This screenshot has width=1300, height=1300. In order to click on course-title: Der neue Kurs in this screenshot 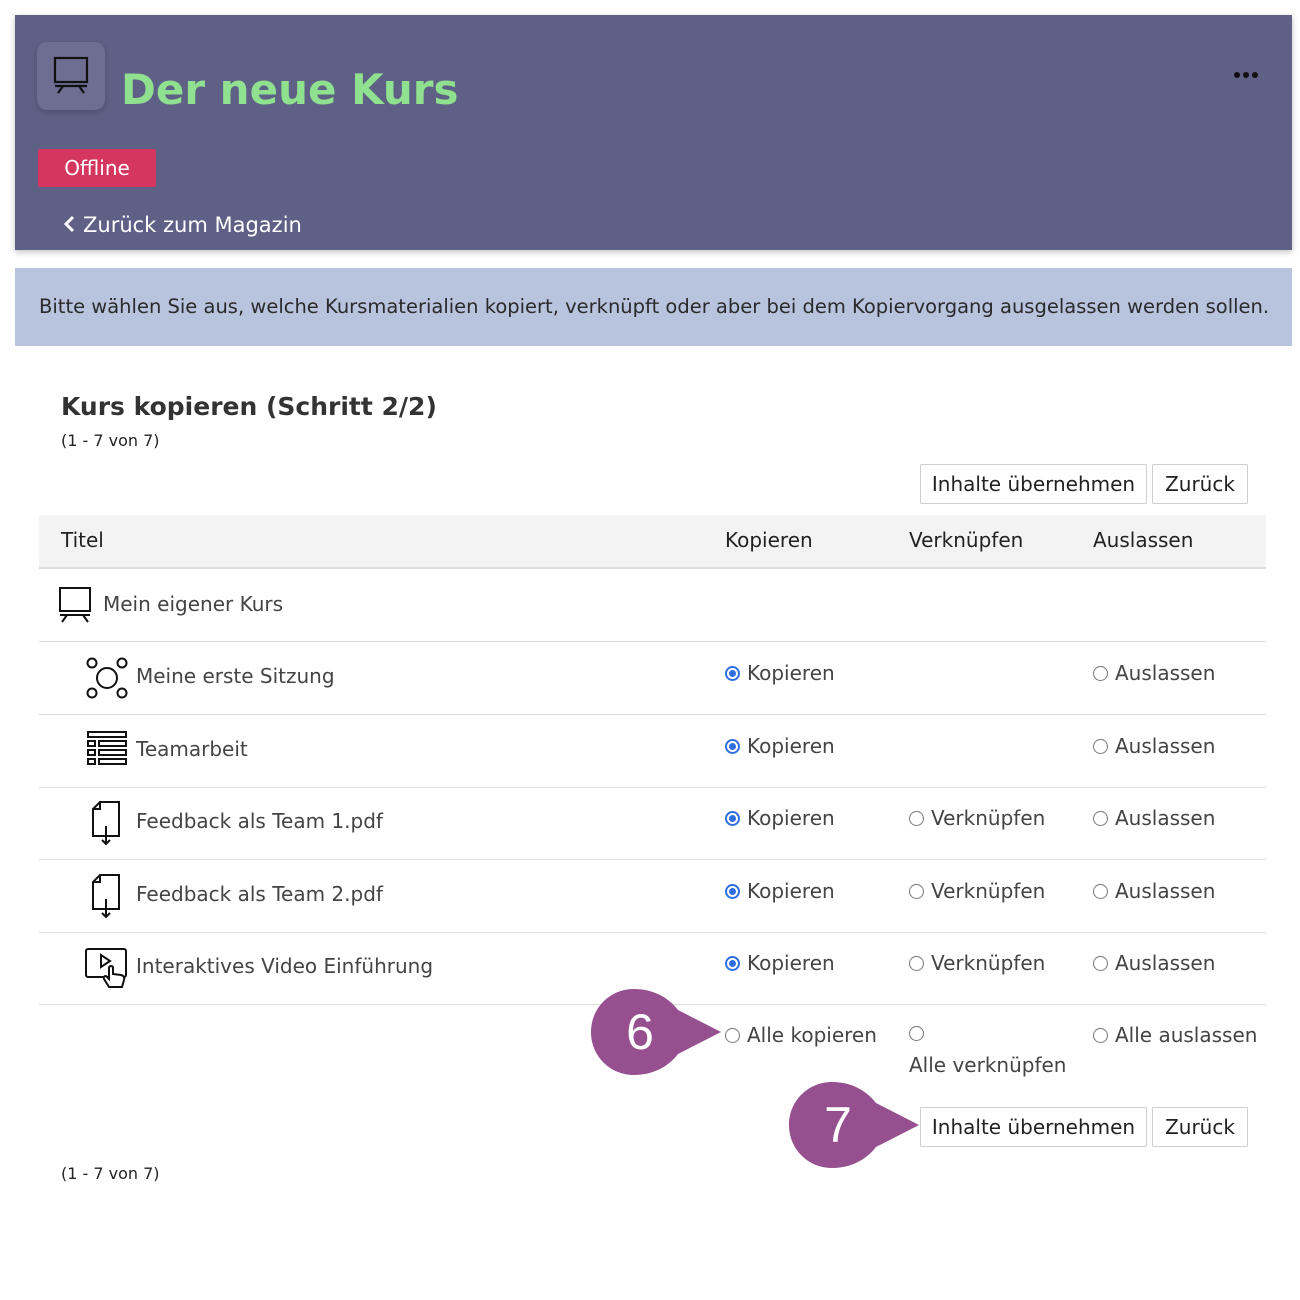, I will do `click(290, 89)`.